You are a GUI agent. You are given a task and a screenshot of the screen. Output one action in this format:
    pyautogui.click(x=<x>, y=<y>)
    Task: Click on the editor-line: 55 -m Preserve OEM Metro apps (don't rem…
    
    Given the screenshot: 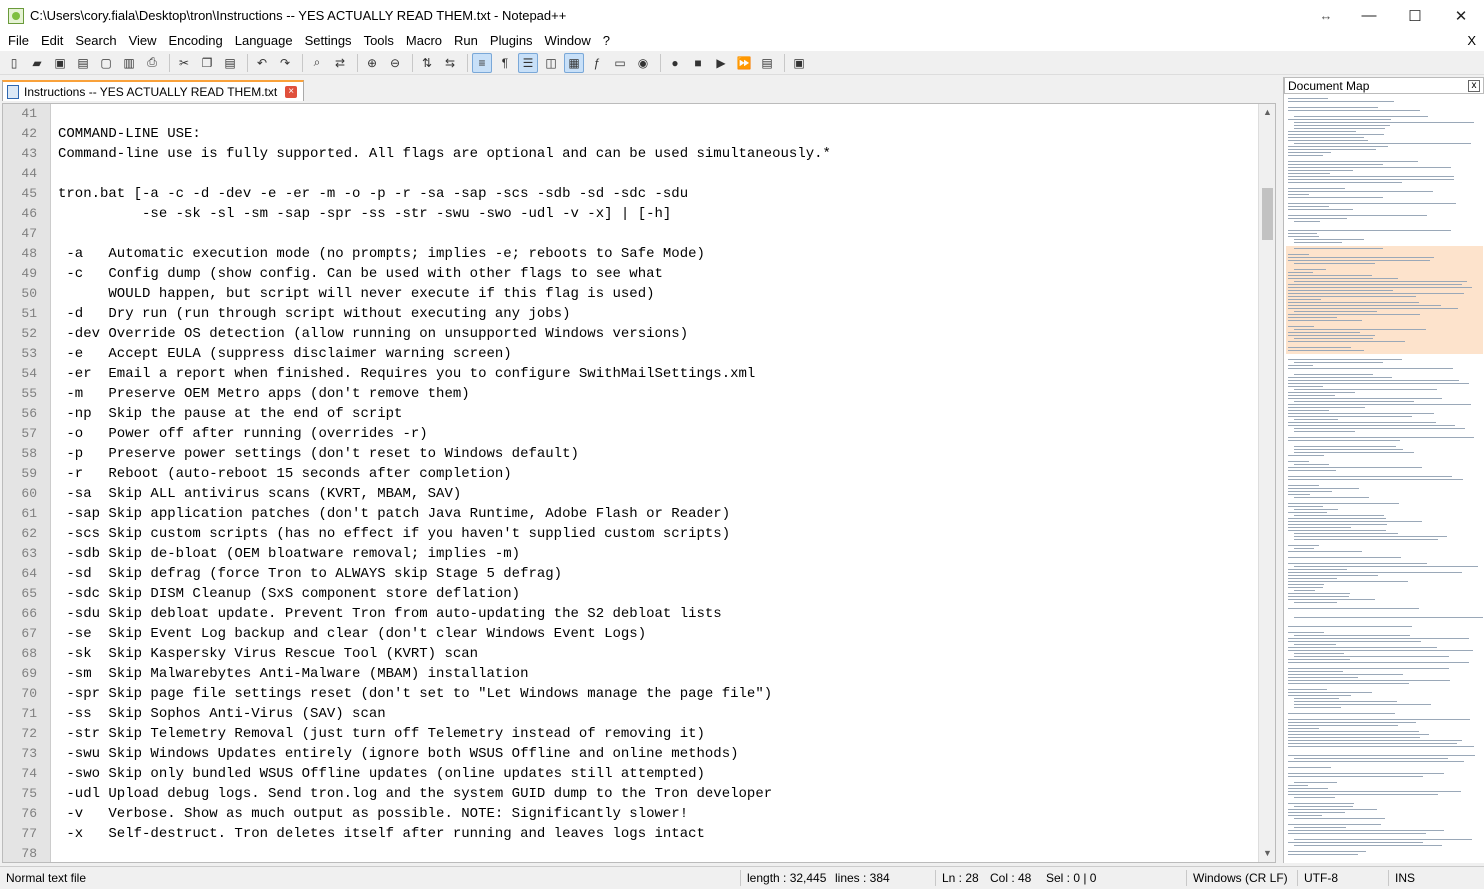 What is the action you would take?
    pyautogui.click(x=631, y=394)
    